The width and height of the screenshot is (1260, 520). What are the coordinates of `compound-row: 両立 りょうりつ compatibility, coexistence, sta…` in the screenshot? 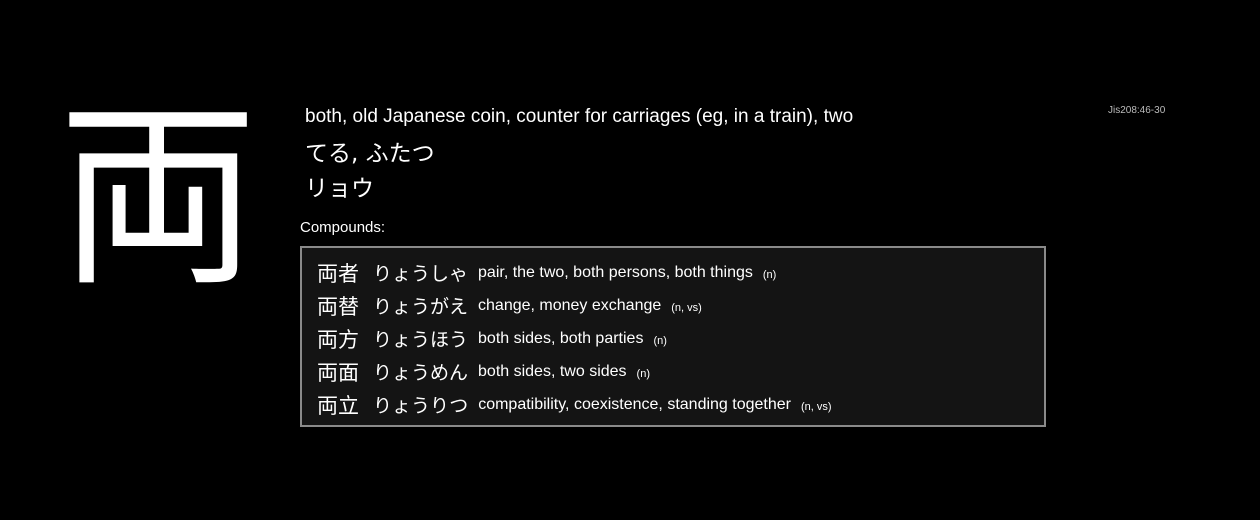 It's located at (574, 404).